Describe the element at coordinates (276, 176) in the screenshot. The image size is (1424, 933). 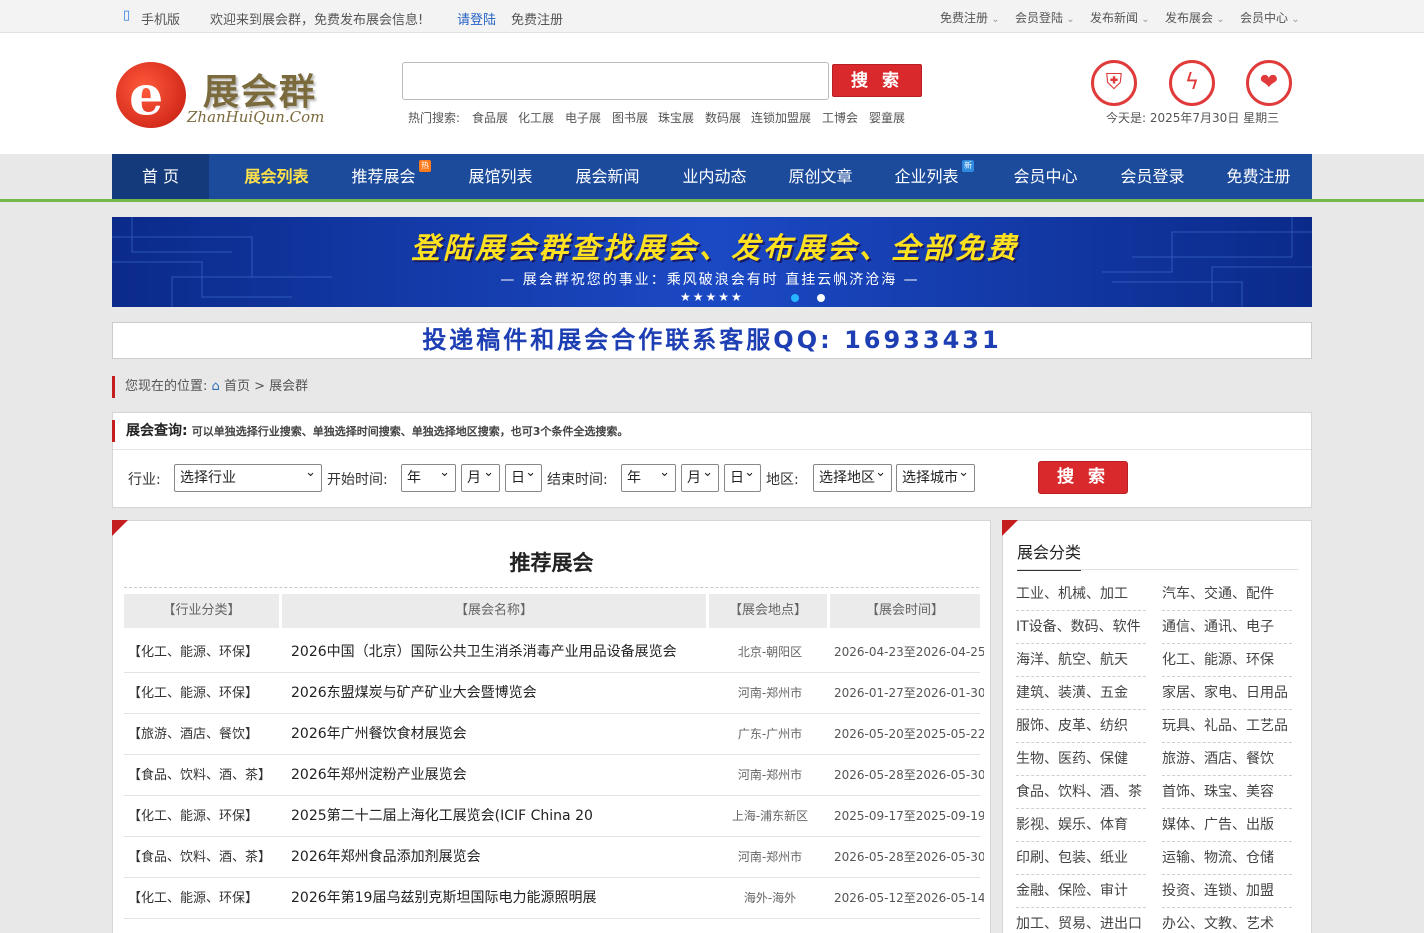
I see `nav-expo-list: 展会列表` at that location.